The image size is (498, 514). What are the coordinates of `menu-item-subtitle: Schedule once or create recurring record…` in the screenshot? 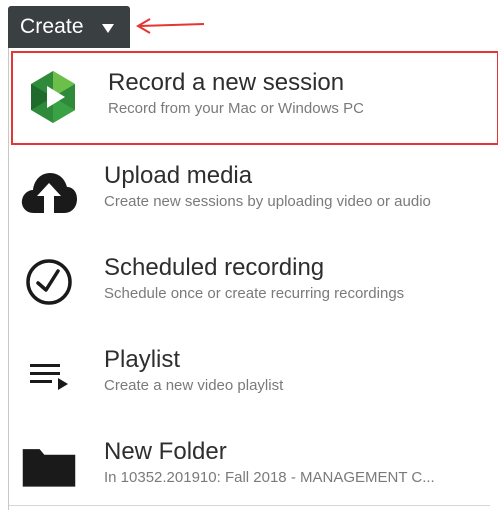 It's located at (254, 293).